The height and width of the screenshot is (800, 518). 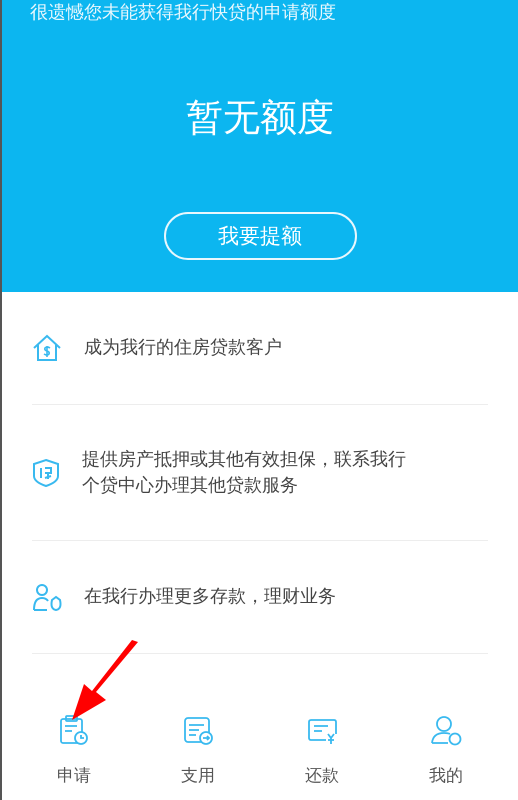 I want to click on suggestion-text: 成为我行的住房贷款客户, so click(x=183, y=348).